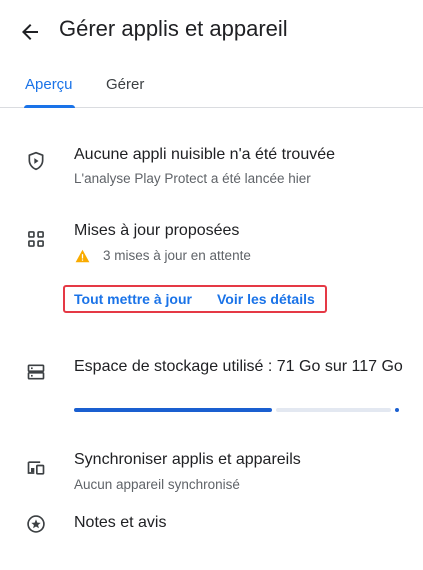 This screenshot has height=570, width=423. What do you see at coordinates (82, 256) in the screenshot?
I see `warning-triangle-icon` at bounding box center [82, 256].